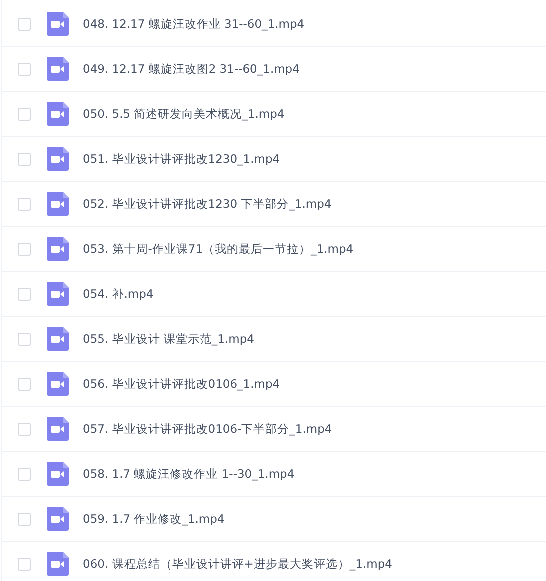  What do you see at coordinates (184, 114) in the screenshot?
I see `file-name: 050. 5.5 简述研发向美术概况_1.mp4` at bounding box center [184, 114].